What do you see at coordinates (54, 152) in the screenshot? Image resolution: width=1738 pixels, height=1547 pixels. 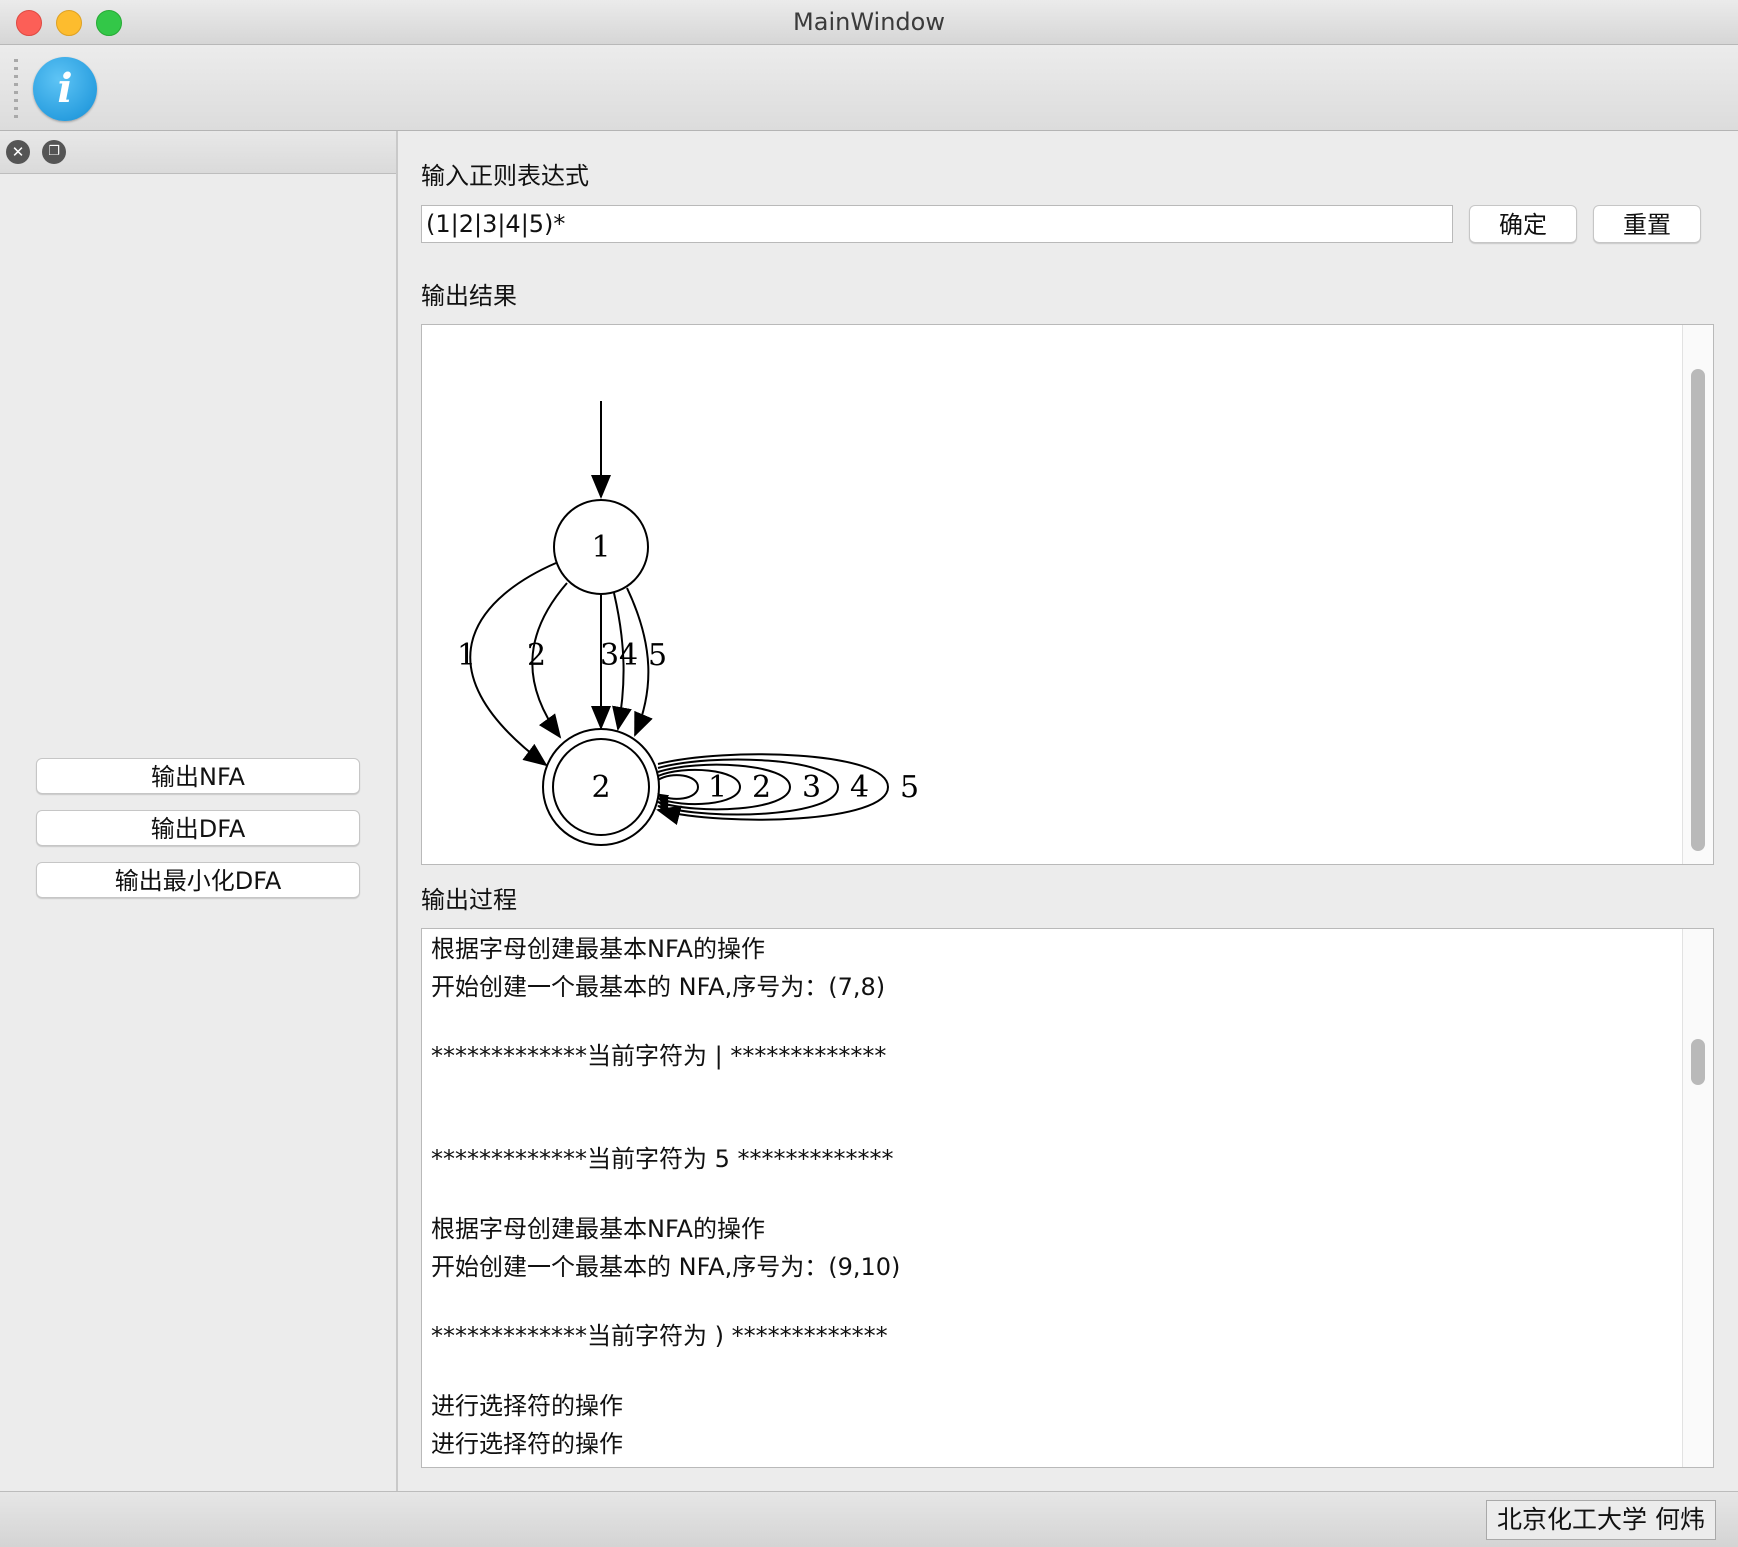 I see `dock-float-icon: ❐` at bounding box center [54, 152].